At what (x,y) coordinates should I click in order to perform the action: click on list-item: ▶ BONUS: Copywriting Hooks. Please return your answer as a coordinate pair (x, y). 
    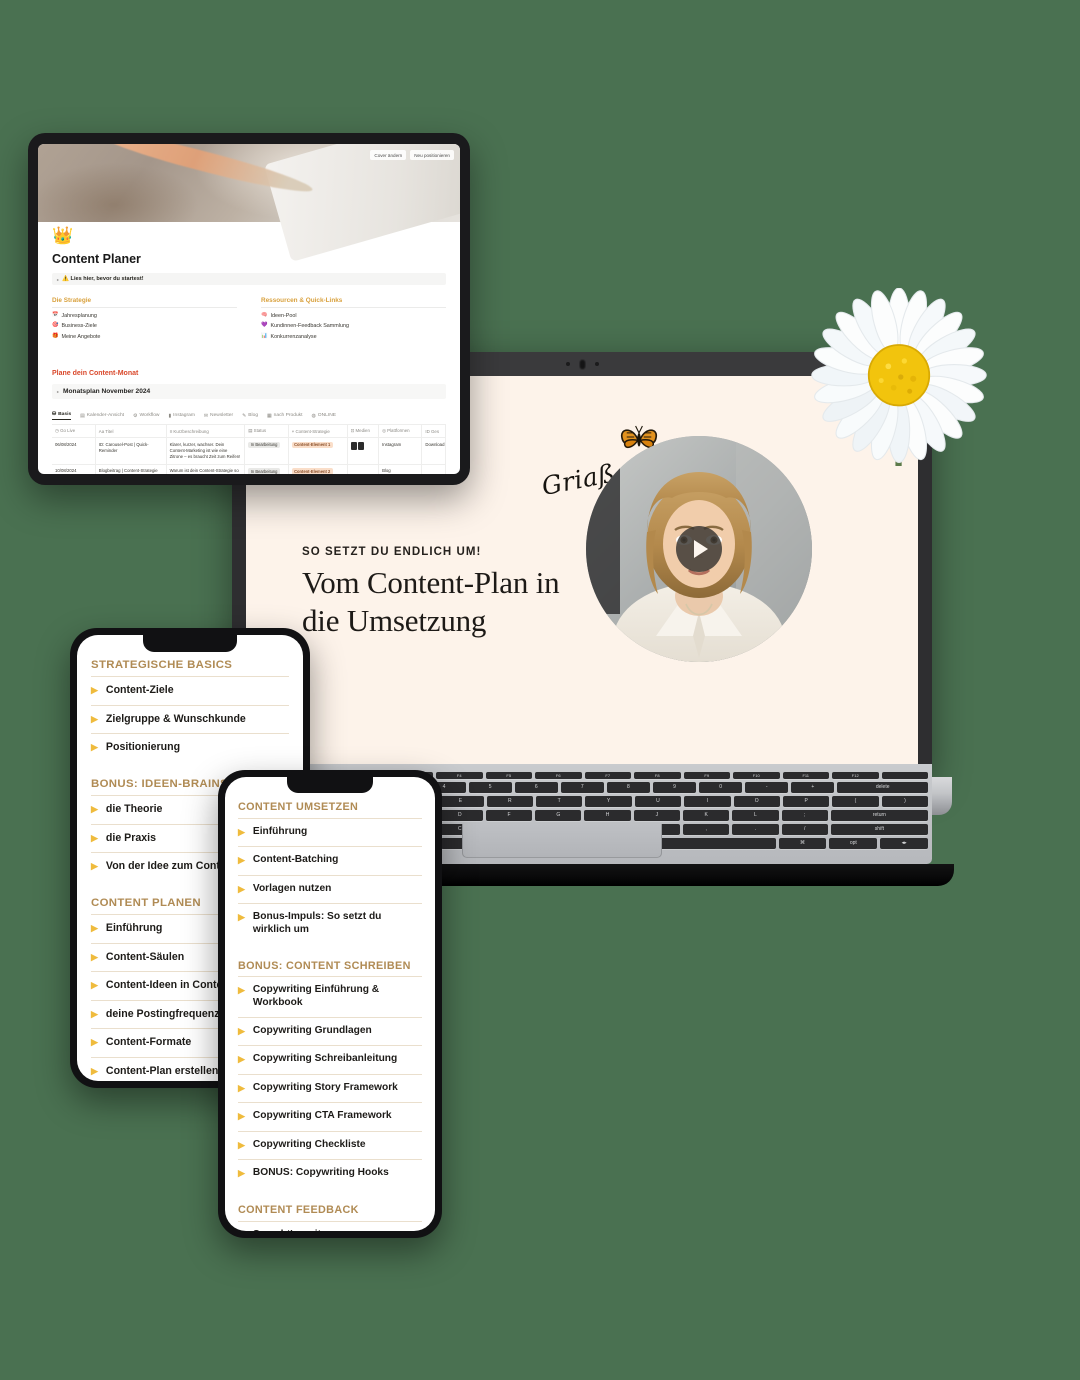
    Looking at the image, I should click on (330, 1173).